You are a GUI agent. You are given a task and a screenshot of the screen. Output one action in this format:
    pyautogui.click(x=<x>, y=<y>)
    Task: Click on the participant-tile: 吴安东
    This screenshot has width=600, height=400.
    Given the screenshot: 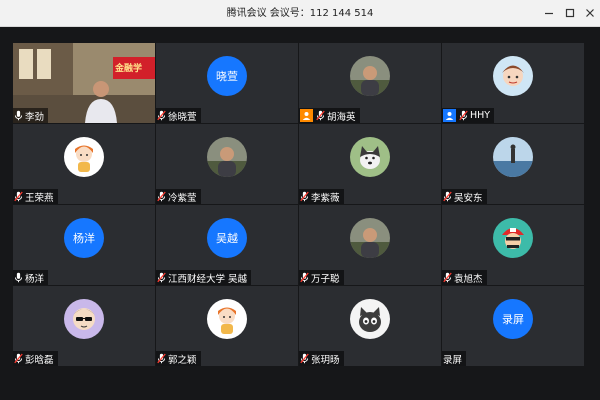 What is the action you would take?
    pyautogui.click(x=513, y=164)
    